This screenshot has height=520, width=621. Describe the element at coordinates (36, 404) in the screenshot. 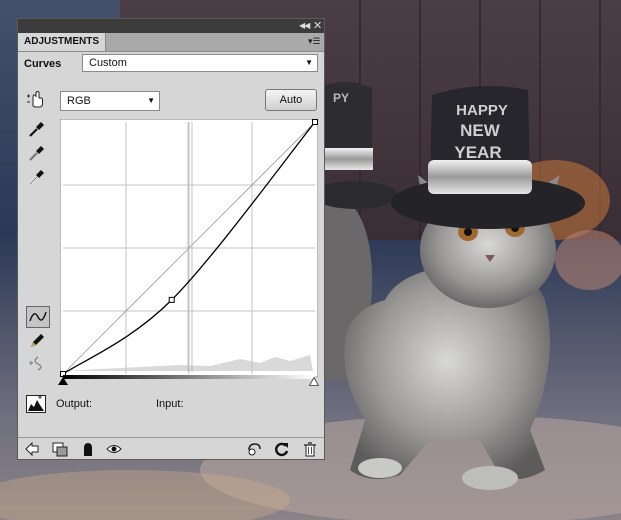

I see `clipping-warning-icon` at that location.